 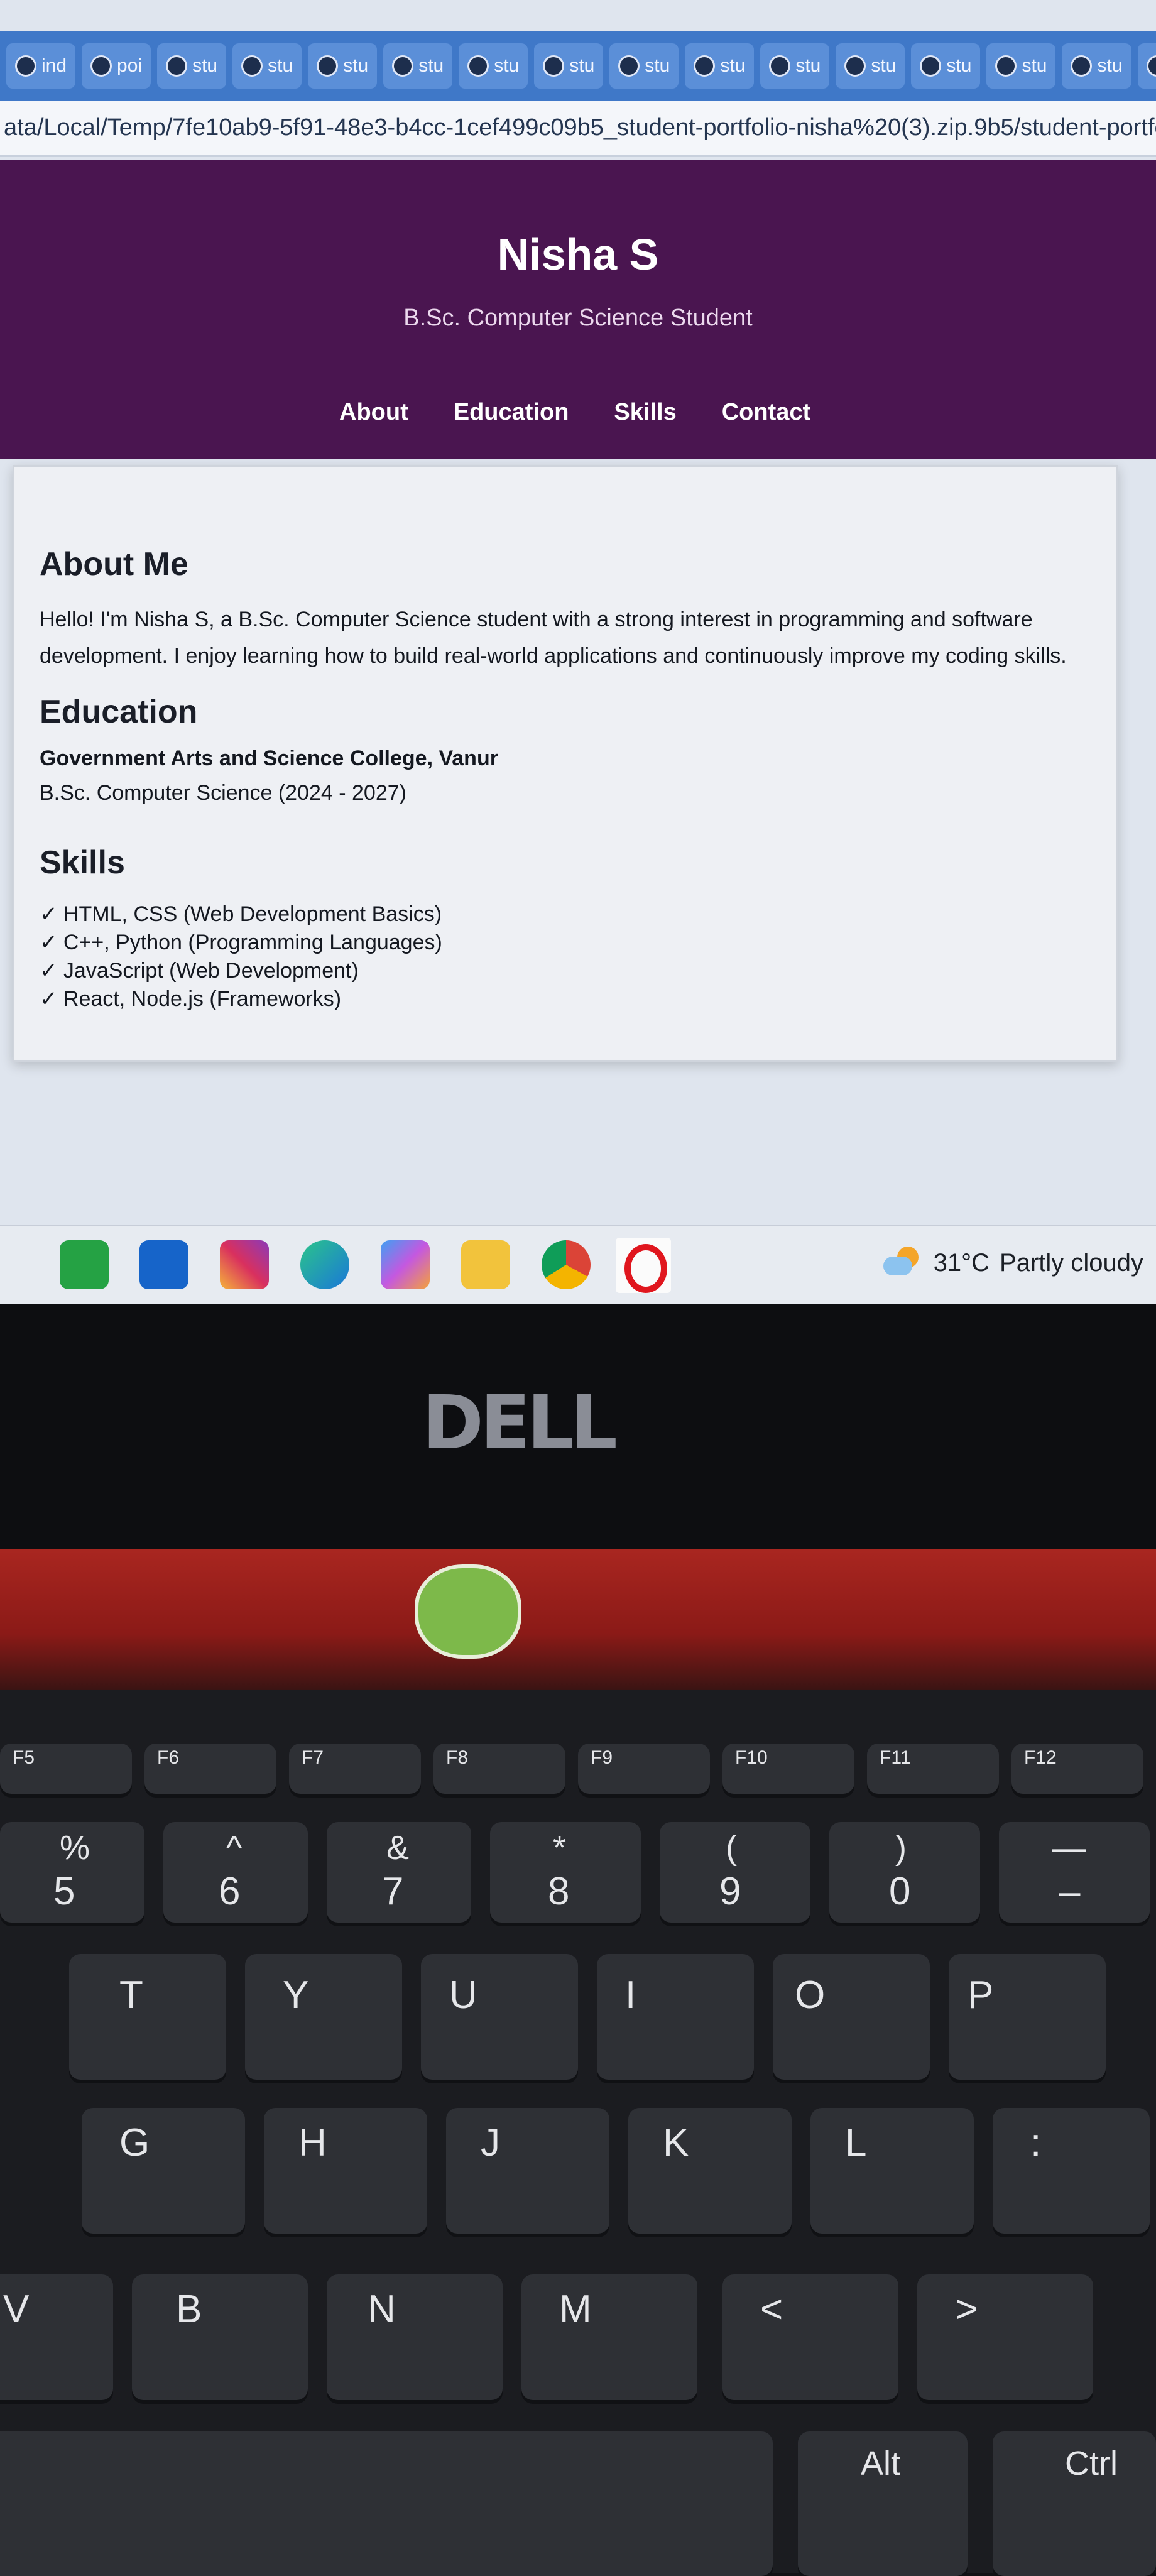 What do you see at coordinates (609, 2337) in the screenshot?
I see `key-m: M` at bounding box center [609, 2337].